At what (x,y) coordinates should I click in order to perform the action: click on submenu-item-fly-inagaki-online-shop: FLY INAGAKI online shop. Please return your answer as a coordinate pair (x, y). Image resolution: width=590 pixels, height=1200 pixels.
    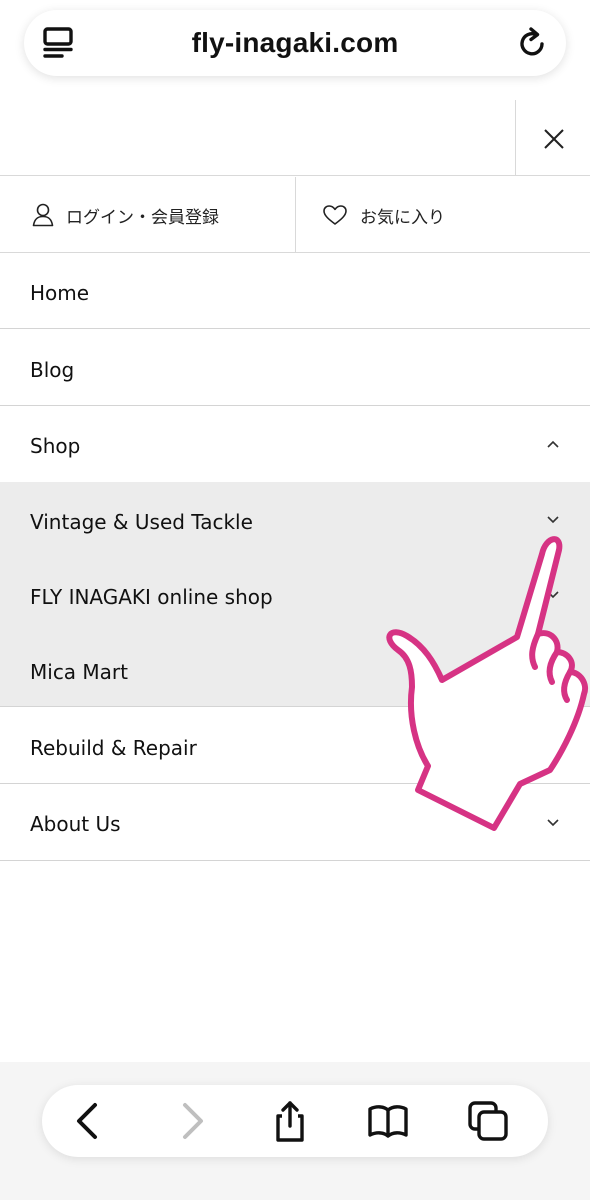
    Looking at the image, I should click on (295, 594).